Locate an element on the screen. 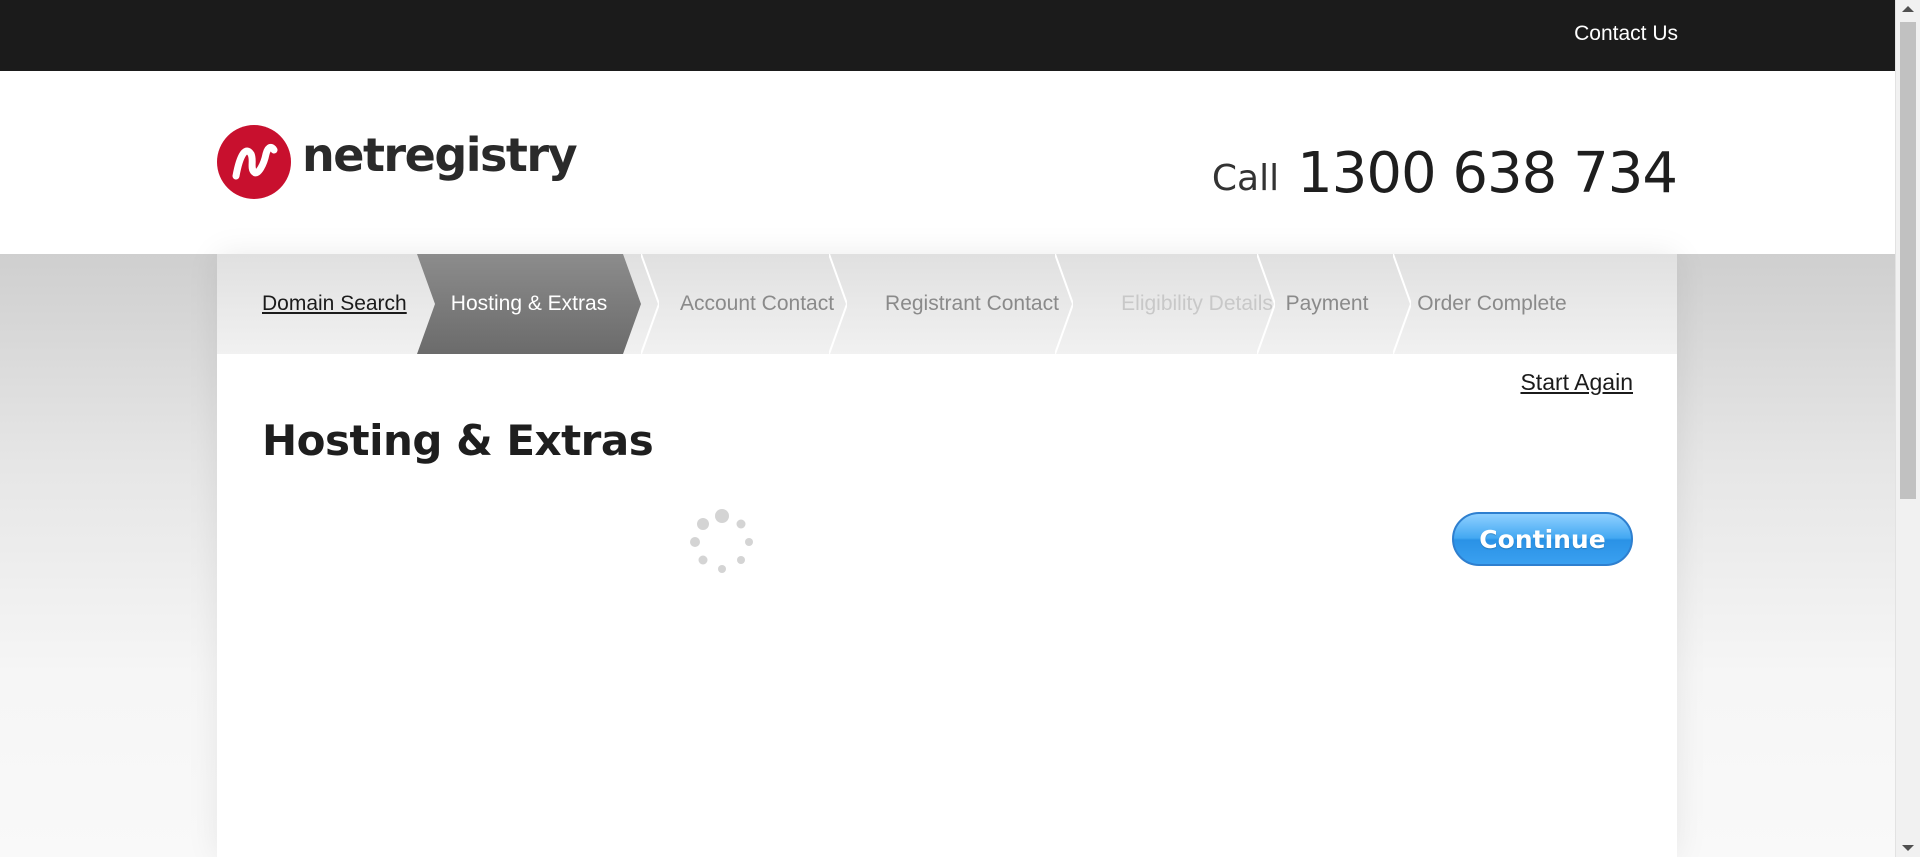  page-title: Hosting & Extras is located at coordinates (458, 440).